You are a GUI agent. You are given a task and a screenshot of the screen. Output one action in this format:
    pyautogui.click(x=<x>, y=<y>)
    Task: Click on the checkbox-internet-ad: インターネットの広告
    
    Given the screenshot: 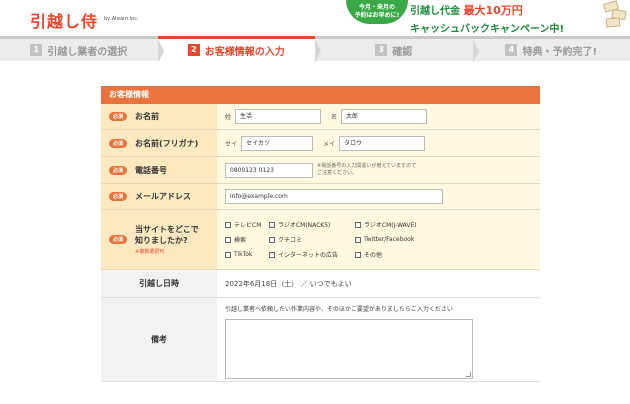 What is the action you would take?
    pyautogui.click(x=312, y=254)
    